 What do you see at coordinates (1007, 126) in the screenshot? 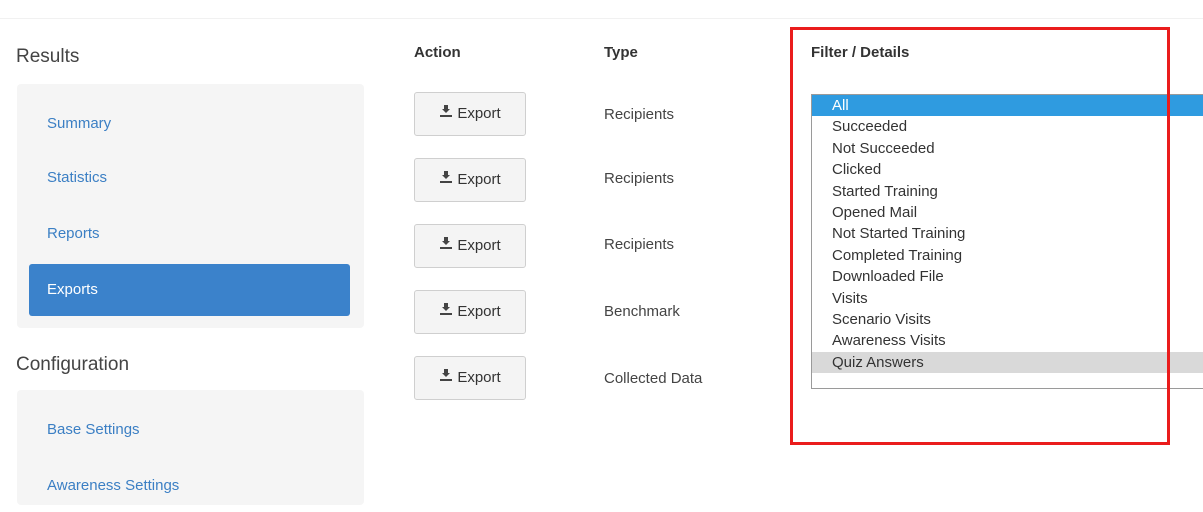
I see `filter-option-succeeded: Succeeded` at bounding box center [1007, 126].